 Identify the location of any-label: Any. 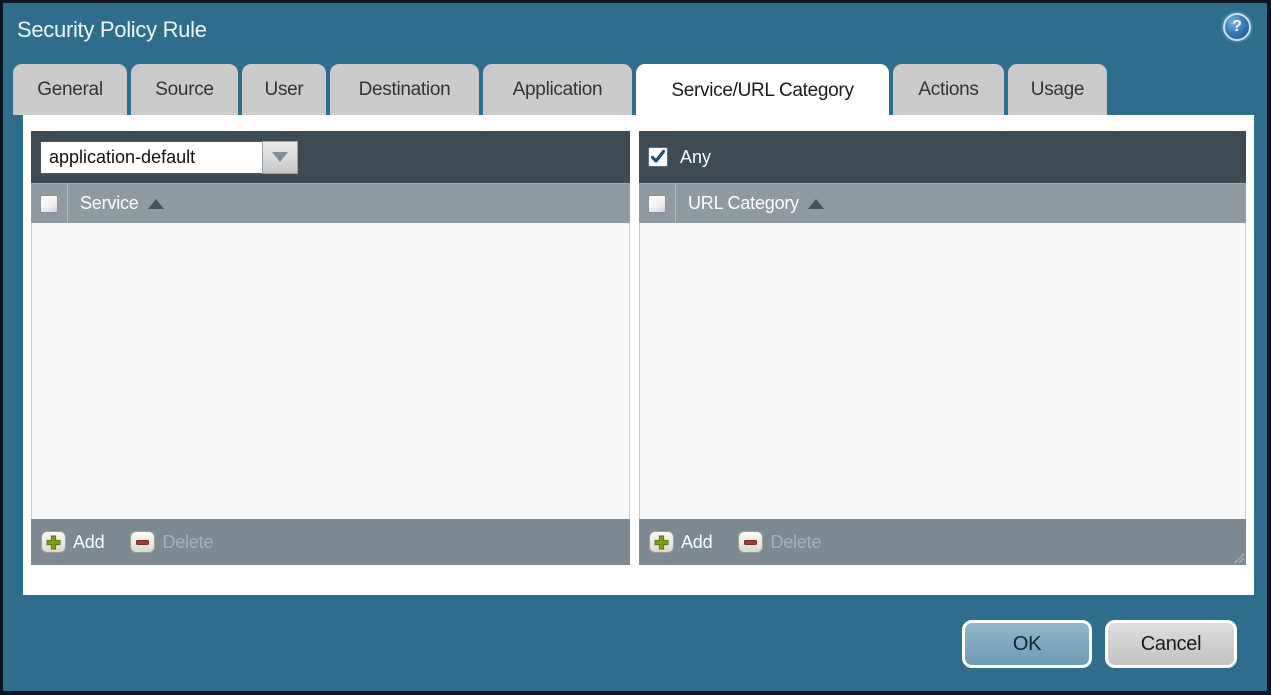
(696, 156).